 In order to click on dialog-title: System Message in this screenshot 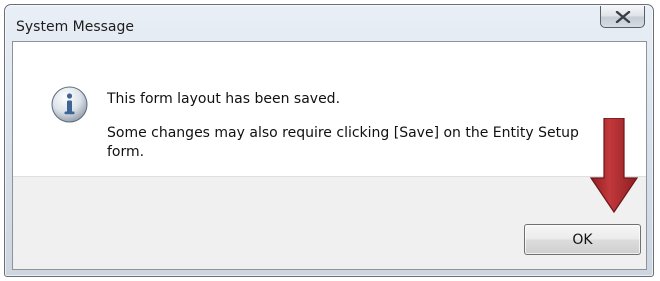, I will do `click(75, 27)`.